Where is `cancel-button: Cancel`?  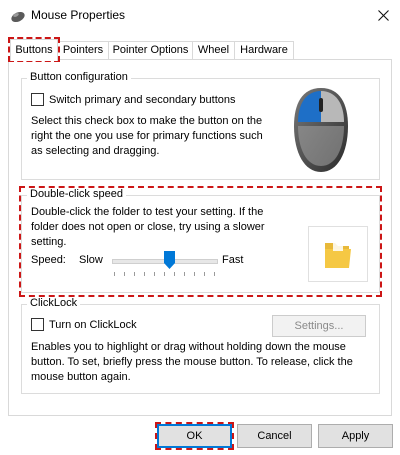 cancel-button: Cancel is located at coordinates (274, 436).